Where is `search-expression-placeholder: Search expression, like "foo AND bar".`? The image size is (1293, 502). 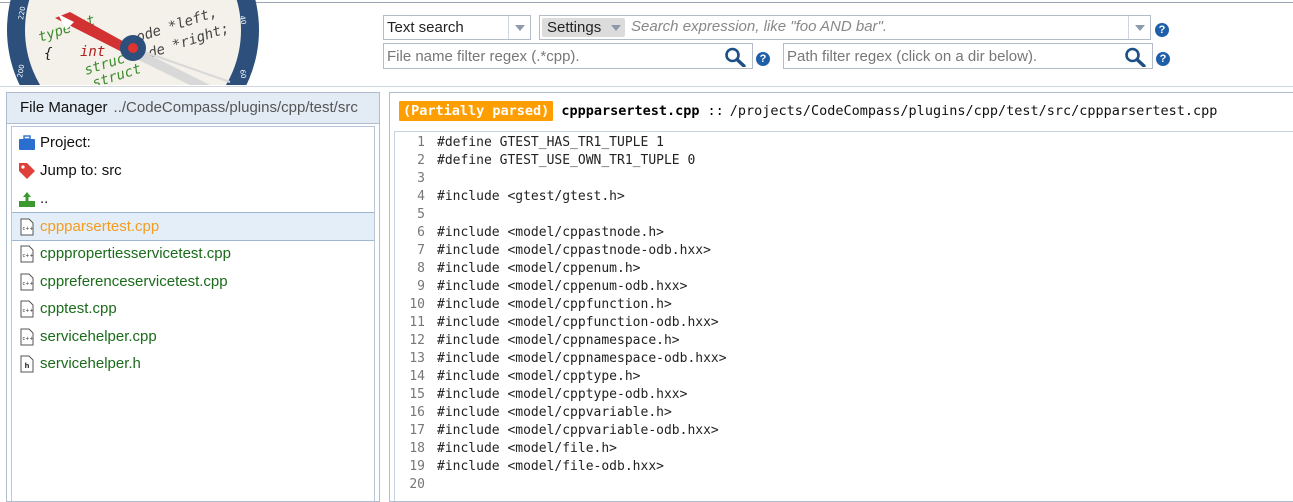
search-expression-placeholder: Search expression, like "foo AND bar". is located at coordinates (759, 26).